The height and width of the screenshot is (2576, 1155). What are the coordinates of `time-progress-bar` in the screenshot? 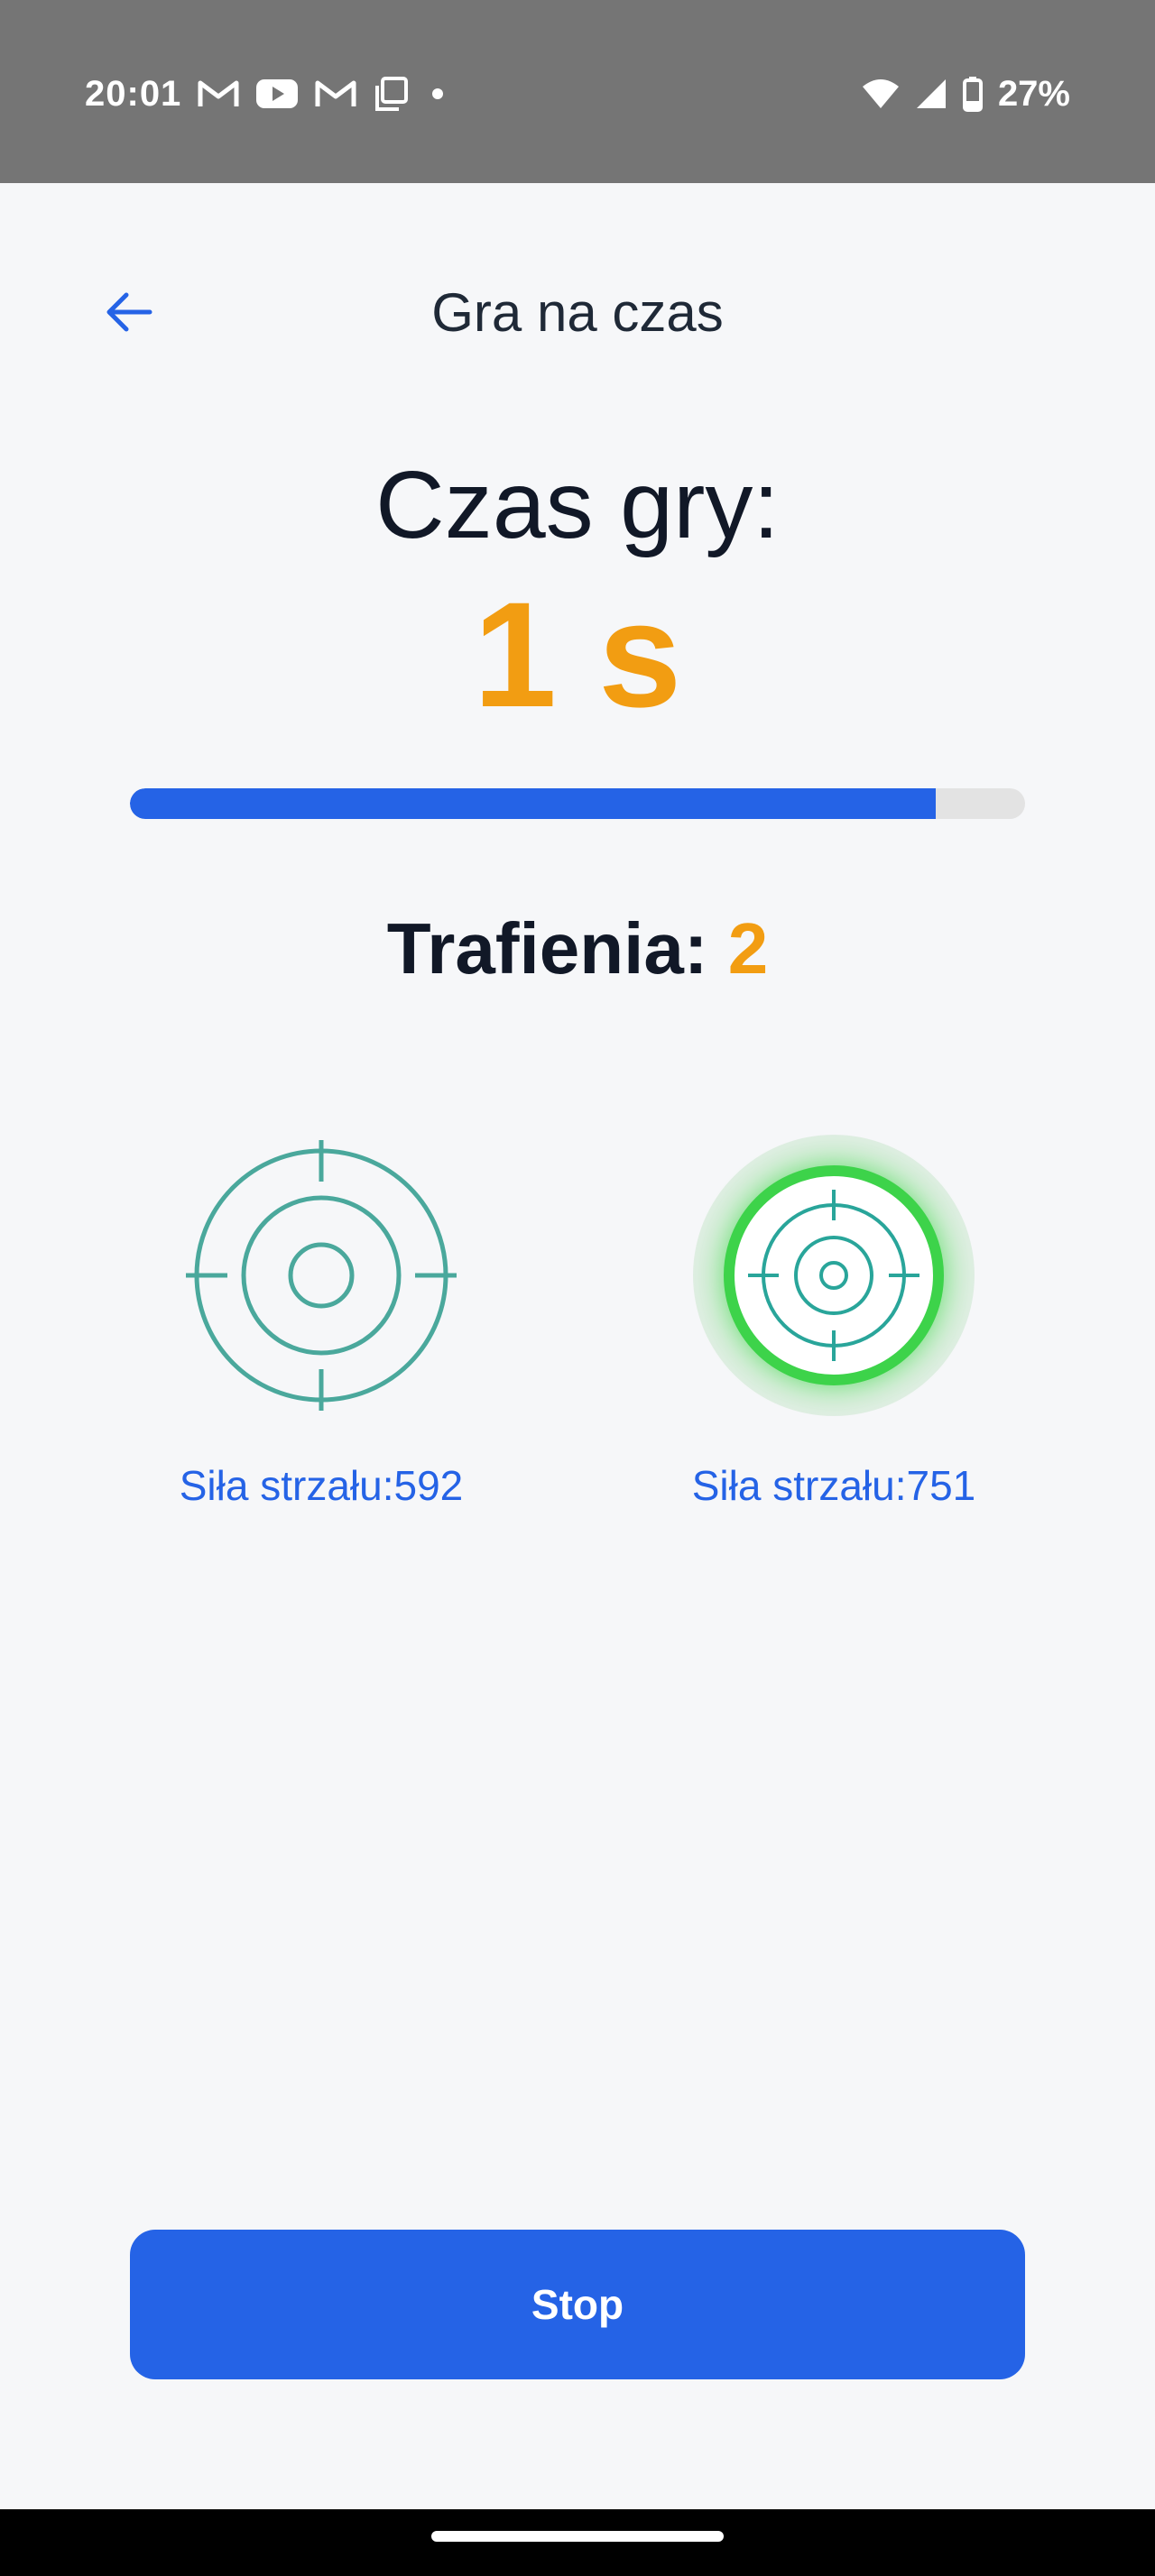 It's located at (577, 803).